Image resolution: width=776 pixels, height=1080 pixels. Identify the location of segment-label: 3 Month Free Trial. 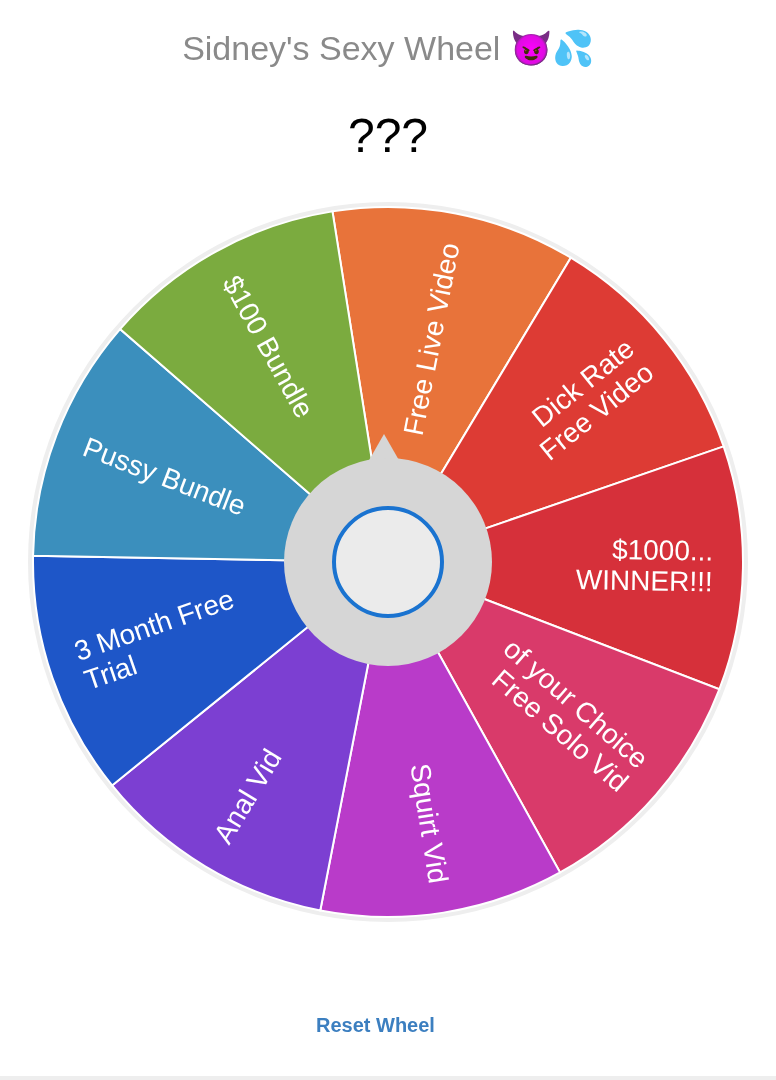
(154, 639).